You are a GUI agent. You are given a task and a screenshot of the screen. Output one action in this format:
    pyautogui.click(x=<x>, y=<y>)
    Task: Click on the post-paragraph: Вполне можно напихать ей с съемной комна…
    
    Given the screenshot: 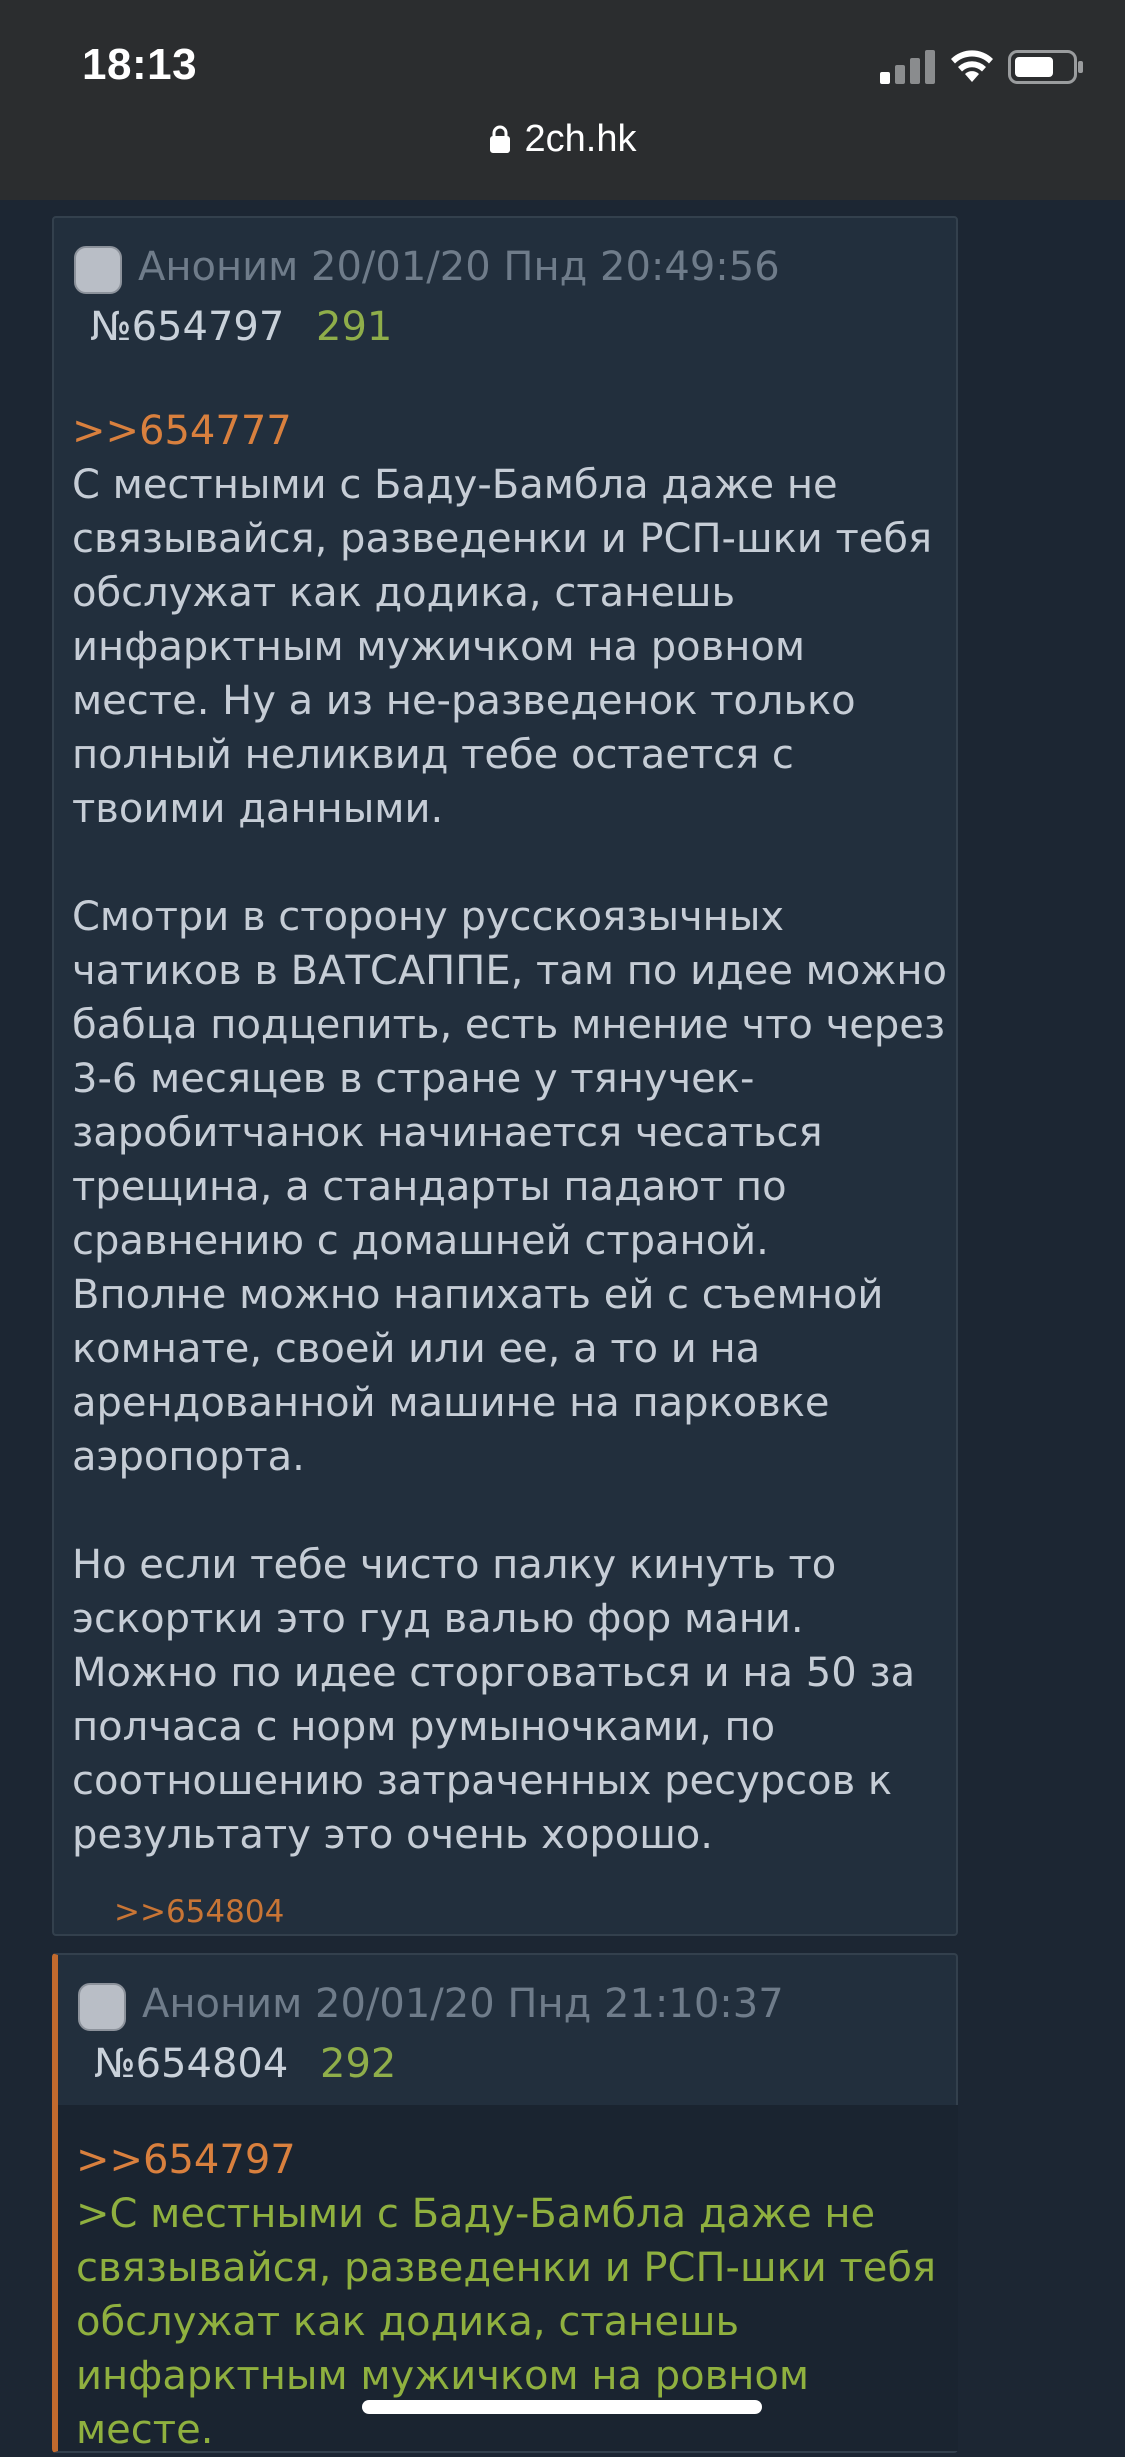 What is the action you would take?
    pyautogui.click(x=478, y=1376)
    